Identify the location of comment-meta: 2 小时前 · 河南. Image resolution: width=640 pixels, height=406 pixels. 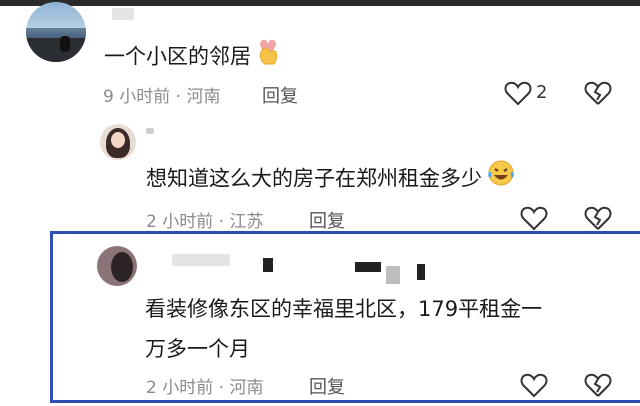
(205, 388).